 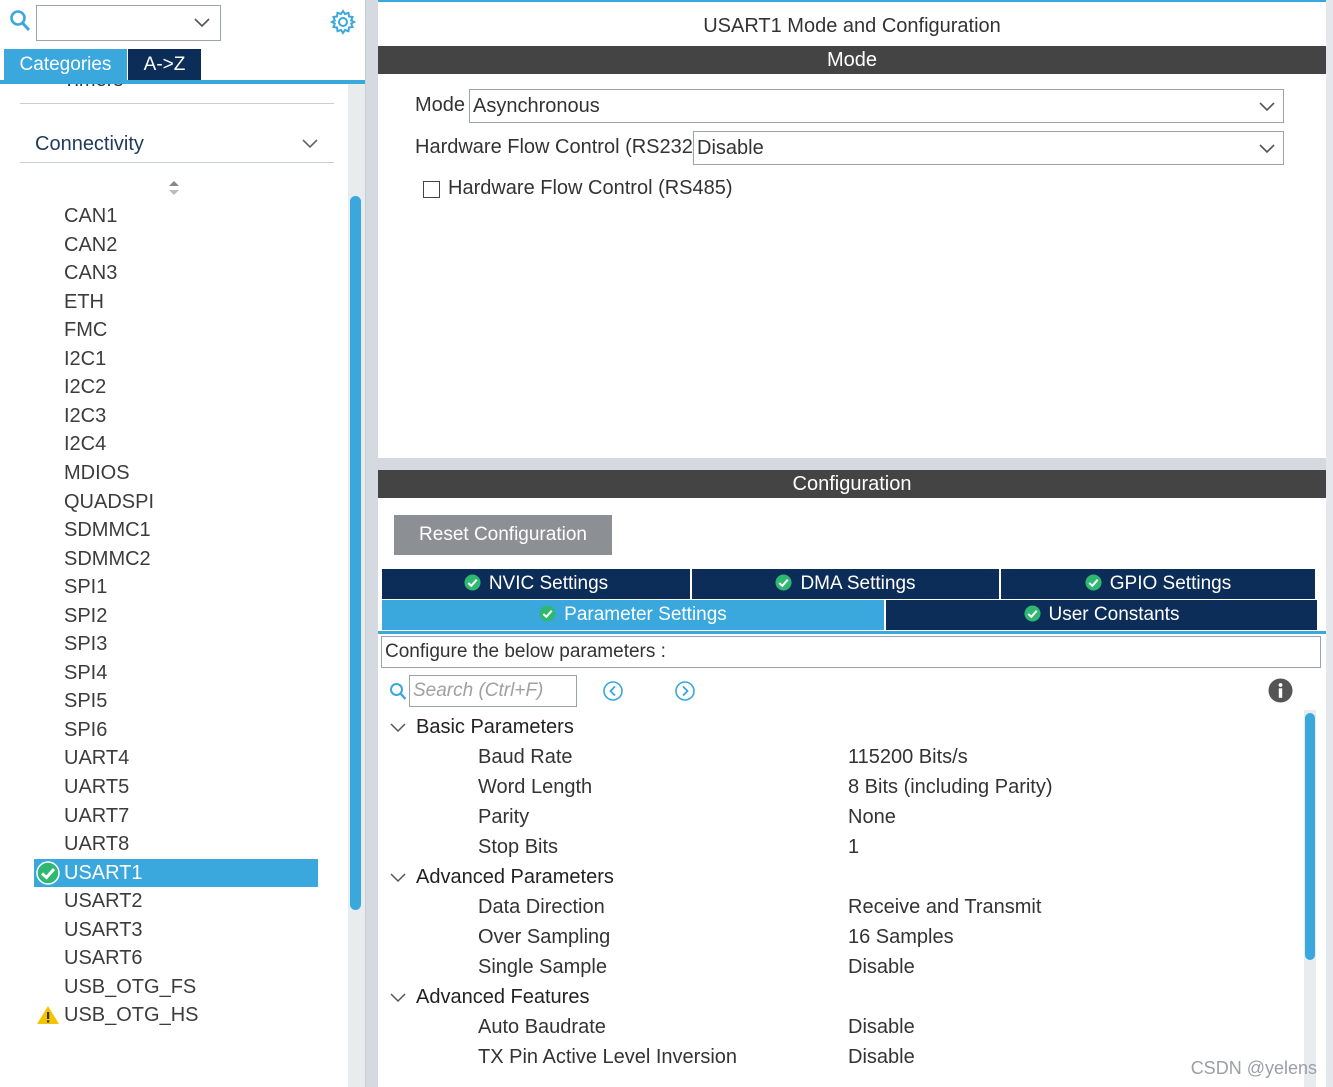 I want to click on peripheral-item-uart4: UART4, so click(x=176, y=758).